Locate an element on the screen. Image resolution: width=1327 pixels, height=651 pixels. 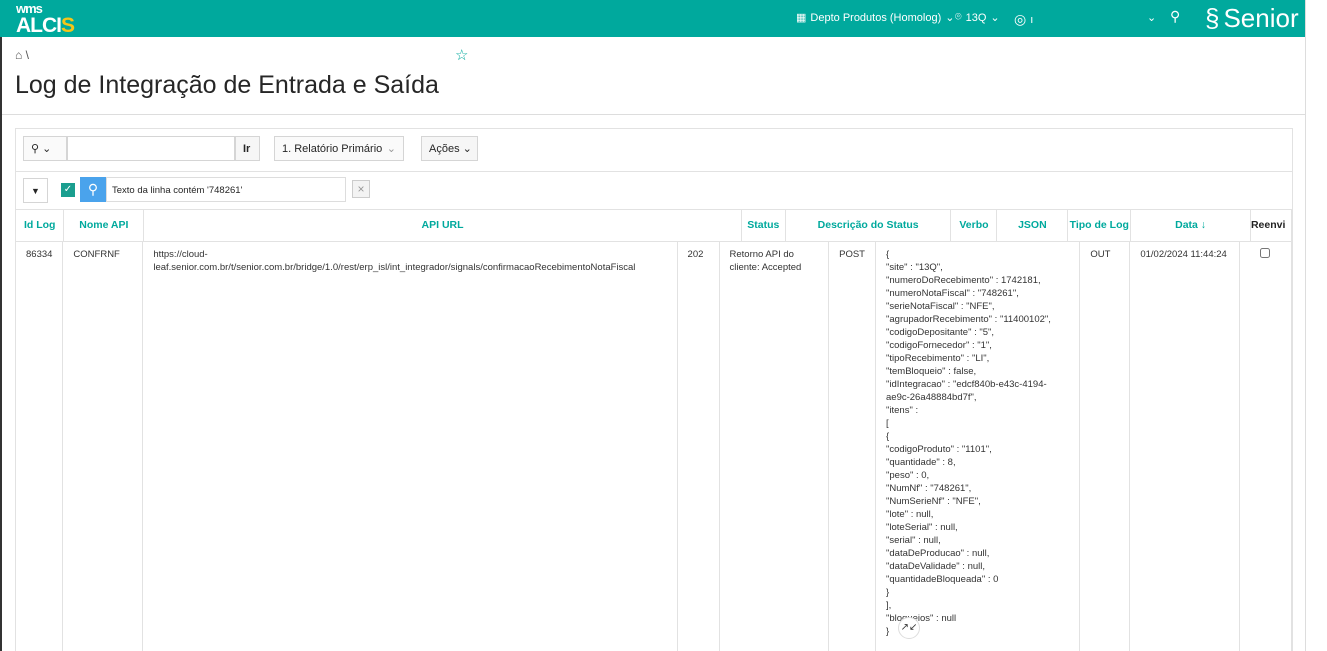
search-input is located at coordinates (151, 148).